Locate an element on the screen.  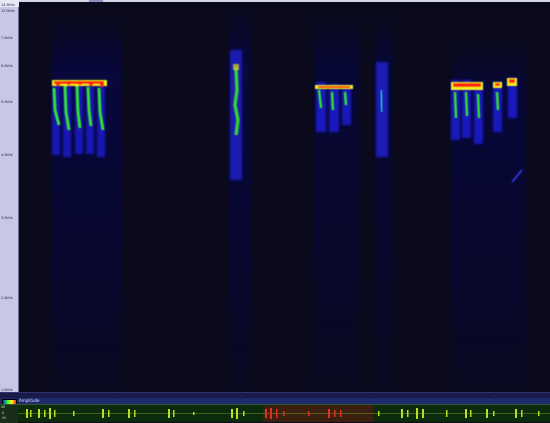
scroll-handle is located at coordinates (96, 1).